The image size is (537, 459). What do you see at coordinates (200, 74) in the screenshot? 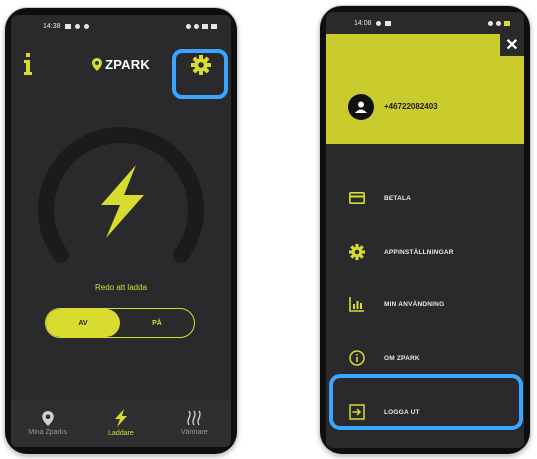
I see `settings-highlight` at bounding box center [200, 74].